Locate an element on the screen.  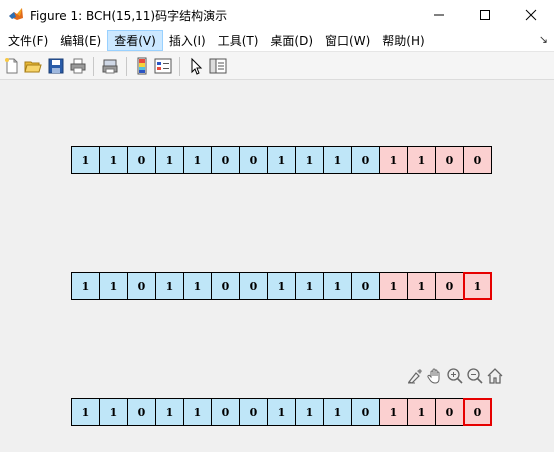
matlab-icon is located at coordinates (16, 14).